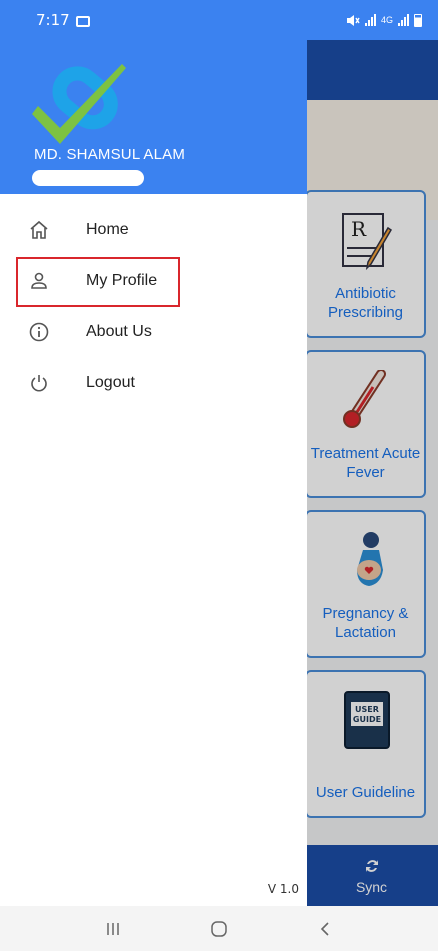 The width and height of the screenshot is (438, 951). Describe the element at coordinates (39, 383) in the screenshot. I see `power-icon` at that location.